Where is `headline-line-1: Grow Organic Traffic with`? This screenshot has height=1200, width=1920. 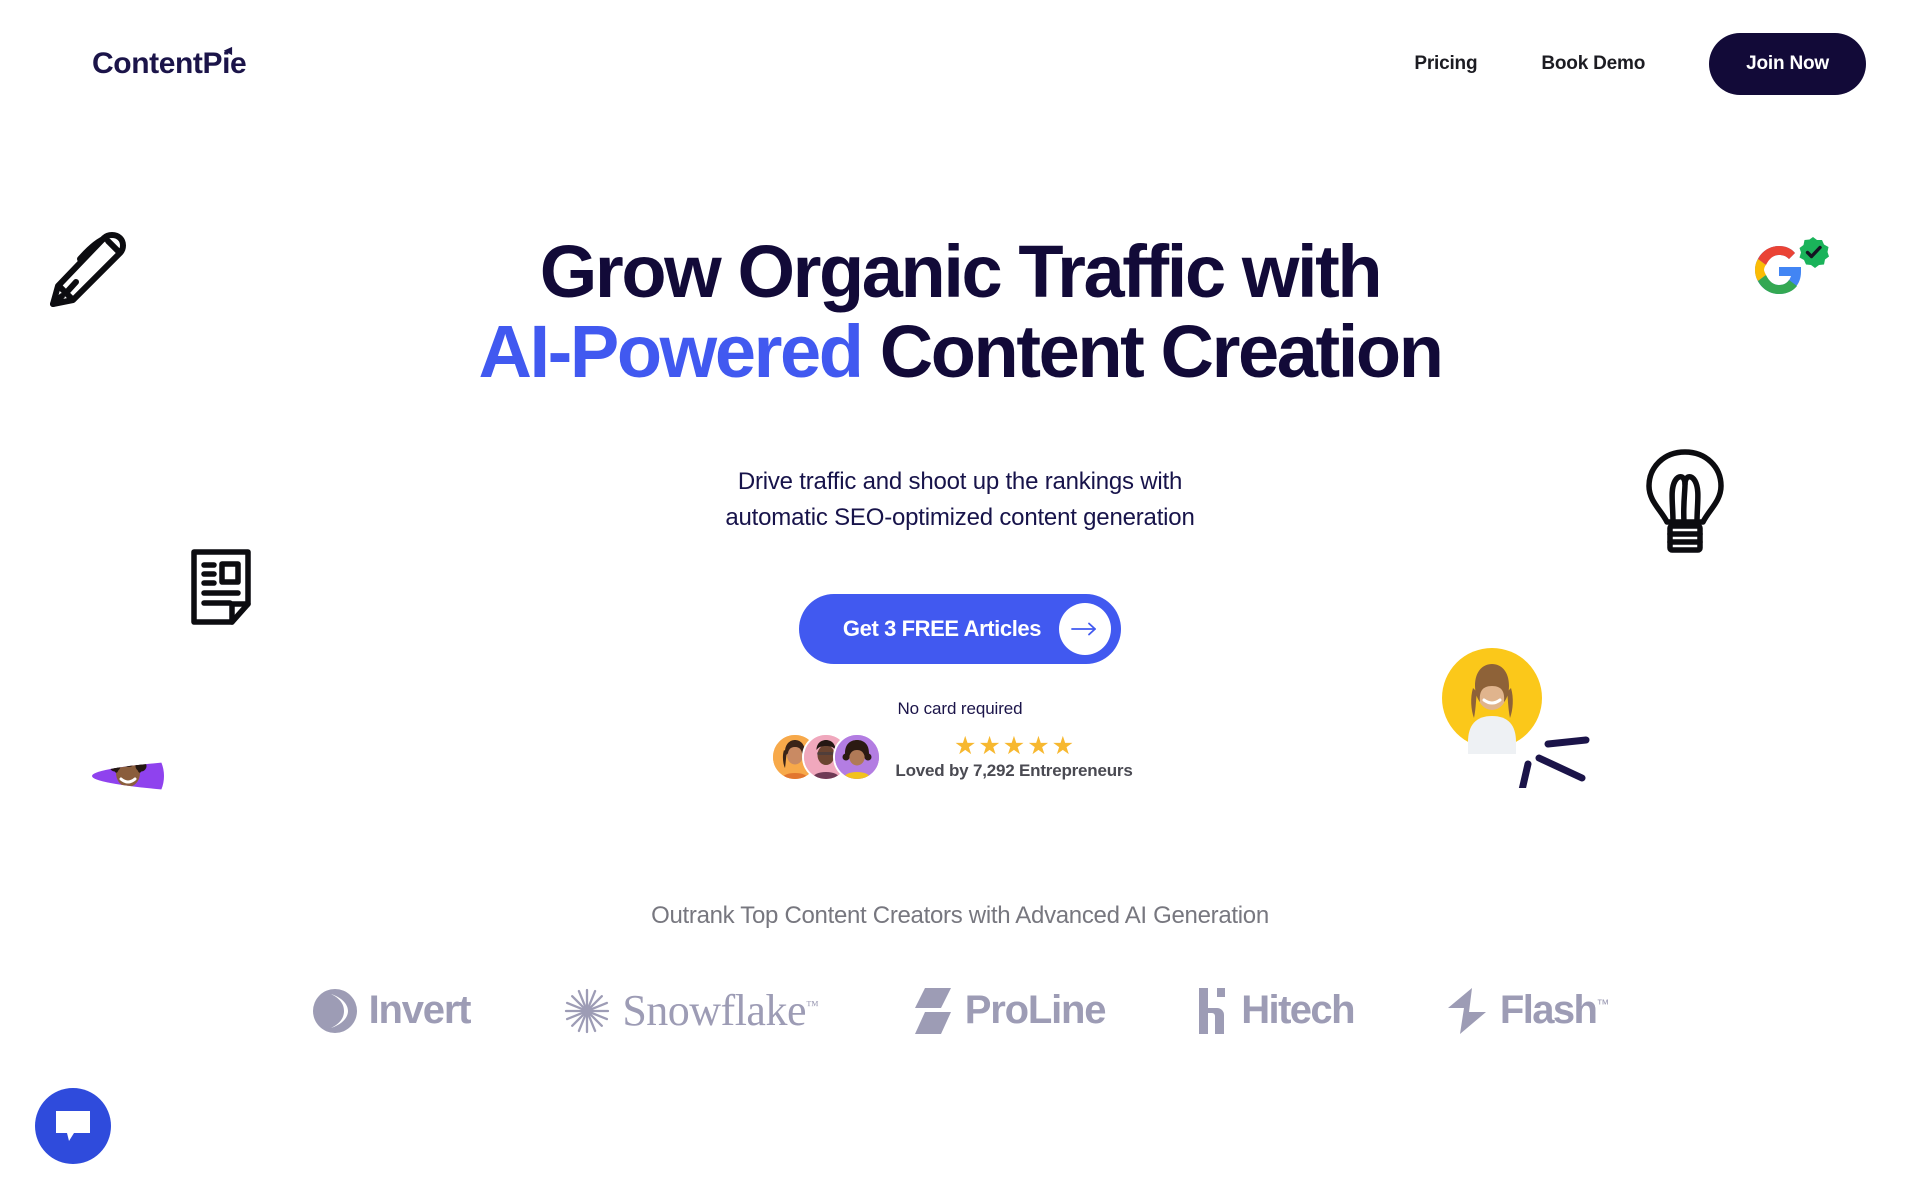 headline-line-1: Grow Organic Traffic with is located at coordinates (961, 271).